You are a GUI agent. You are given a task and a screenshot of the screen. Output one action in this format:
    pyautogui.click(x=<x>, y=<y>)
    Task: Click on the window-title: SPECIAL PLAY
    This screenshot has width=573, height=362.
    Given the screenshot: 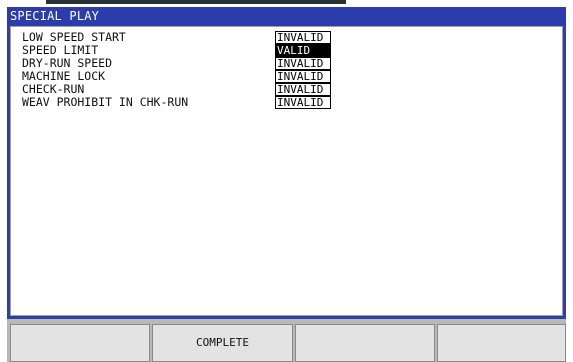 What is the action you would take?
    pyautogui.click(x=286, y=16)
    